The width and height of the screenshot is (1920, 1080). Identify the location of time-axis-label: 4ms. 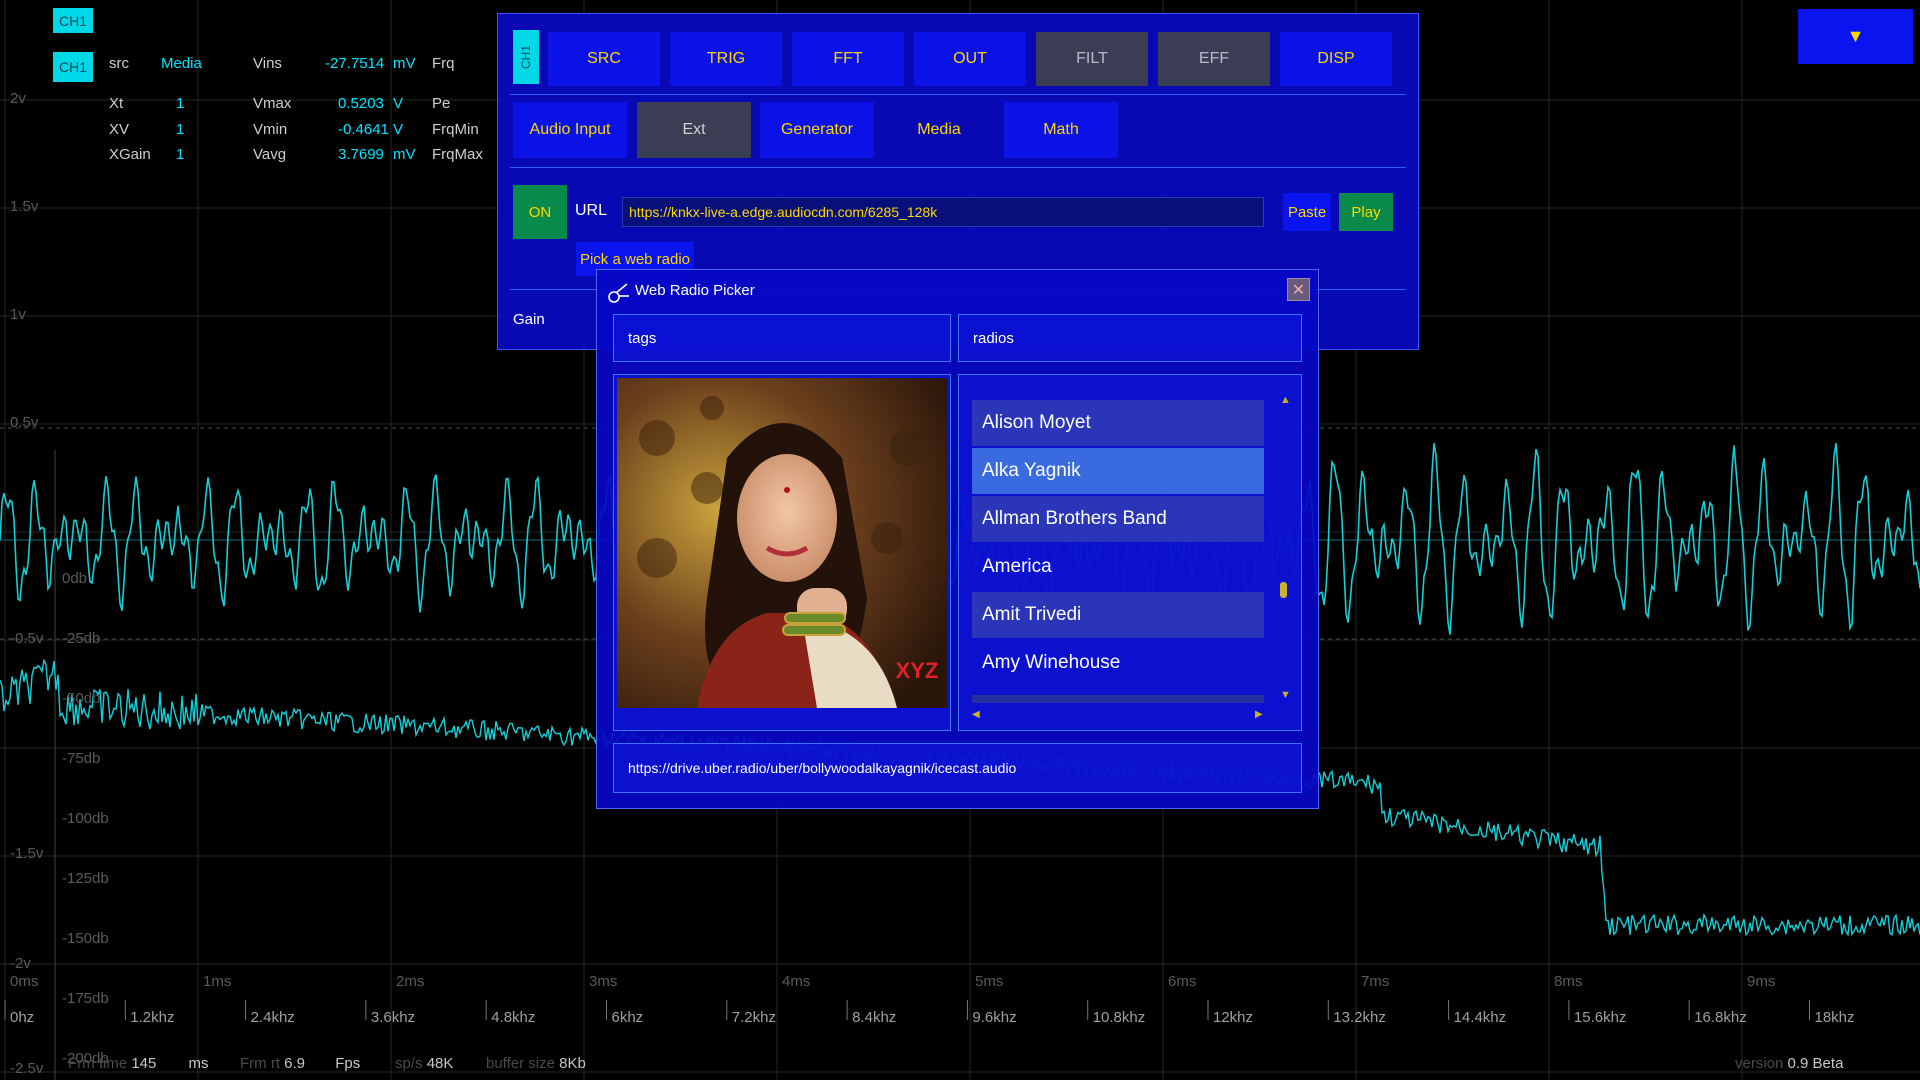
(796, 981).